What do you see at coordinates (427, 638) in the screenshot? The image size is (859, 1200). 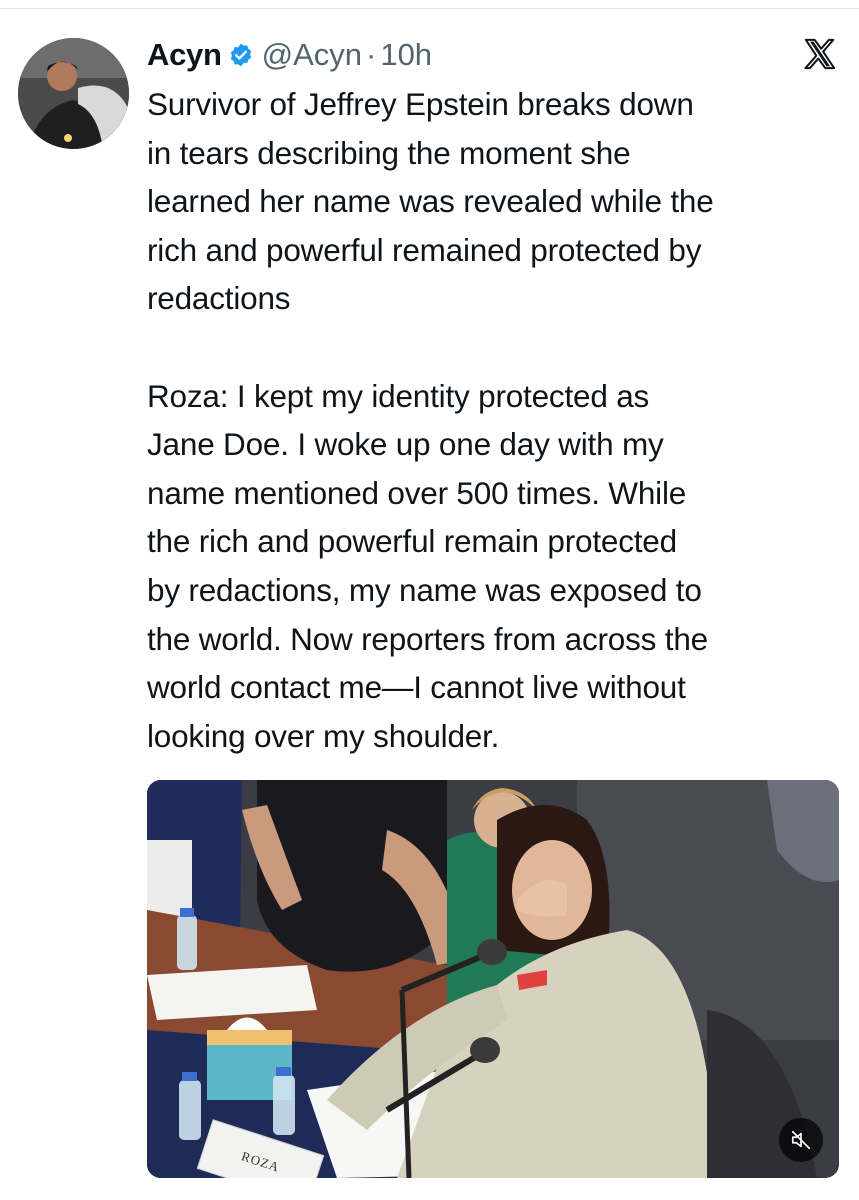 I see `tweet-text-line: the world. Now reporters from across the` at bounding box center [427, 638].